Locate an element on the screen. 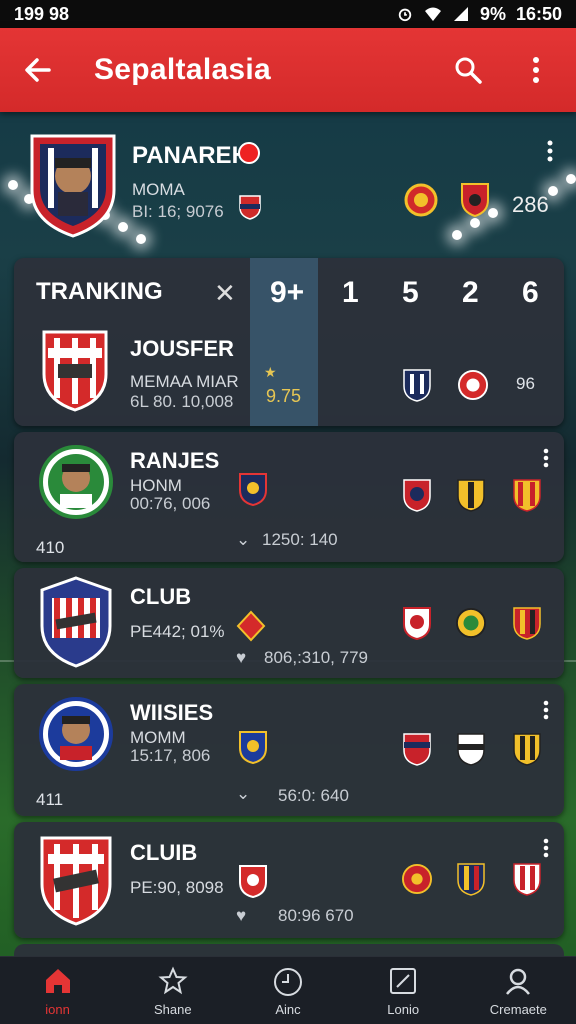 The height and width of the screenshot is (1024, 576). column-header: 1 is located at coordinates (350, 293).